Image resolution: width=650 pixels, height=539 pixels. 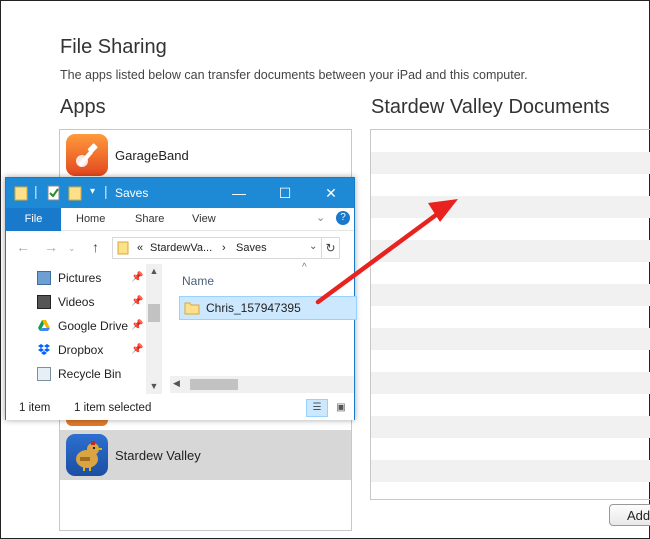 What do you see at coordinates (149, 219) in the screenshot?
I see `tab-share: Share` at bounding box center [149, 219].